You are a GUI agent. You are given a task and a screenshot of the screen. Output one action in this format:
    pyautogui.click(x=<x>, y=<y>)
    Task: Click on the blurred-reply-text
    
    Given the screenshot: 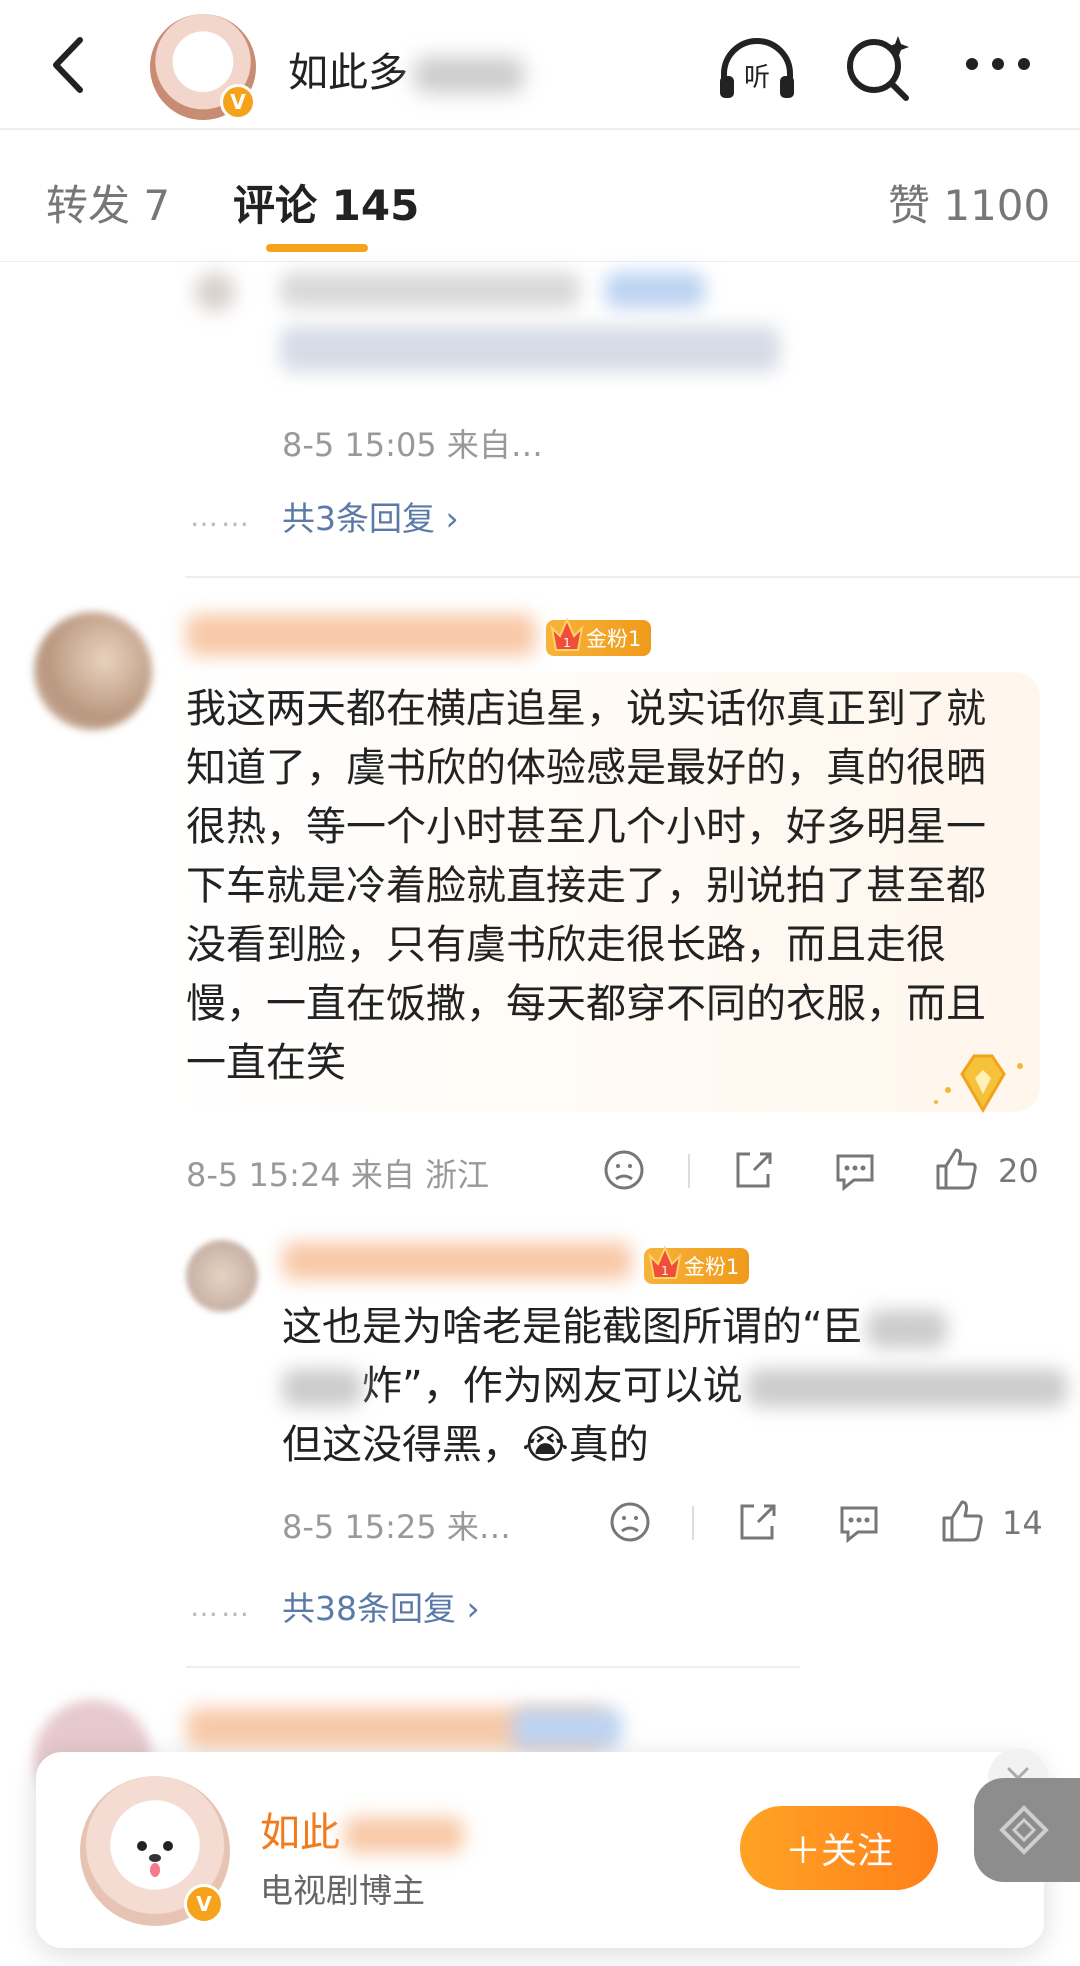 What is the action you would take?
    pyautogui.click(x=530, y=349)
    